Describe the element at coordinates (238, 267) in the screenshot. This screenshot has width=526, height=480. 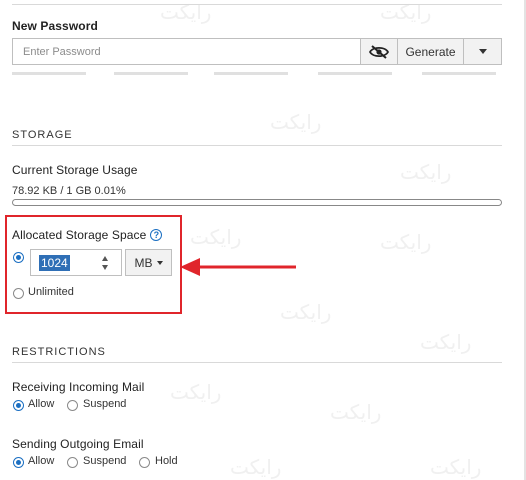
I see `arrow-left-icon` at that location.